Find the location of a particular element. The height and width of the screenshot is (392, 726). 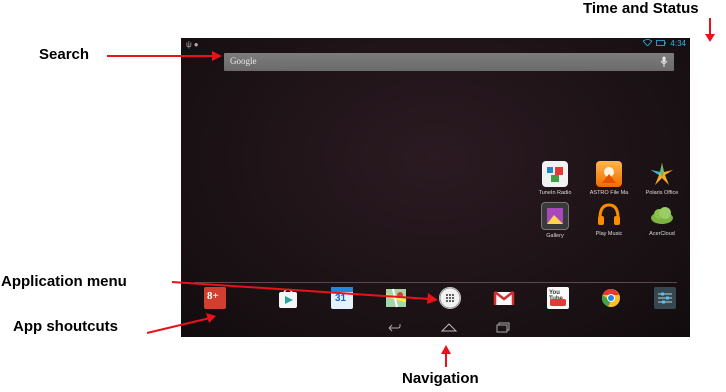

app-shortcuts-callout: App shoutcuts is located at coordinates (65, 326).